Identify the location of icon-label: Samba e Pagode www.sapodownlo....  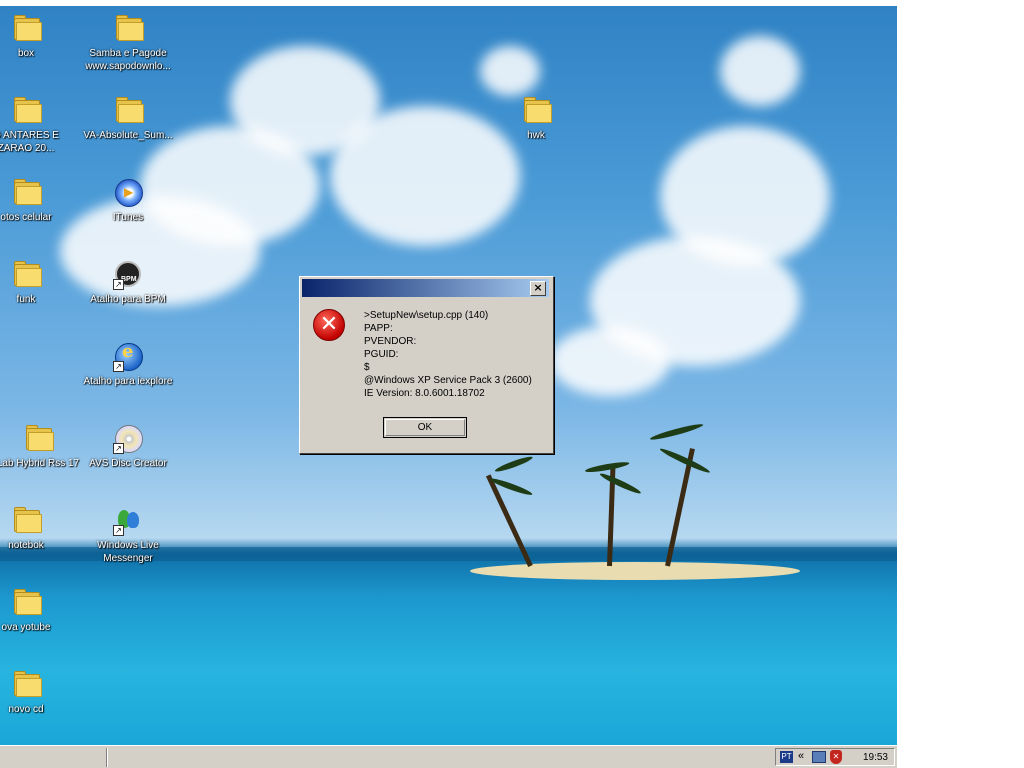
(128, 60).